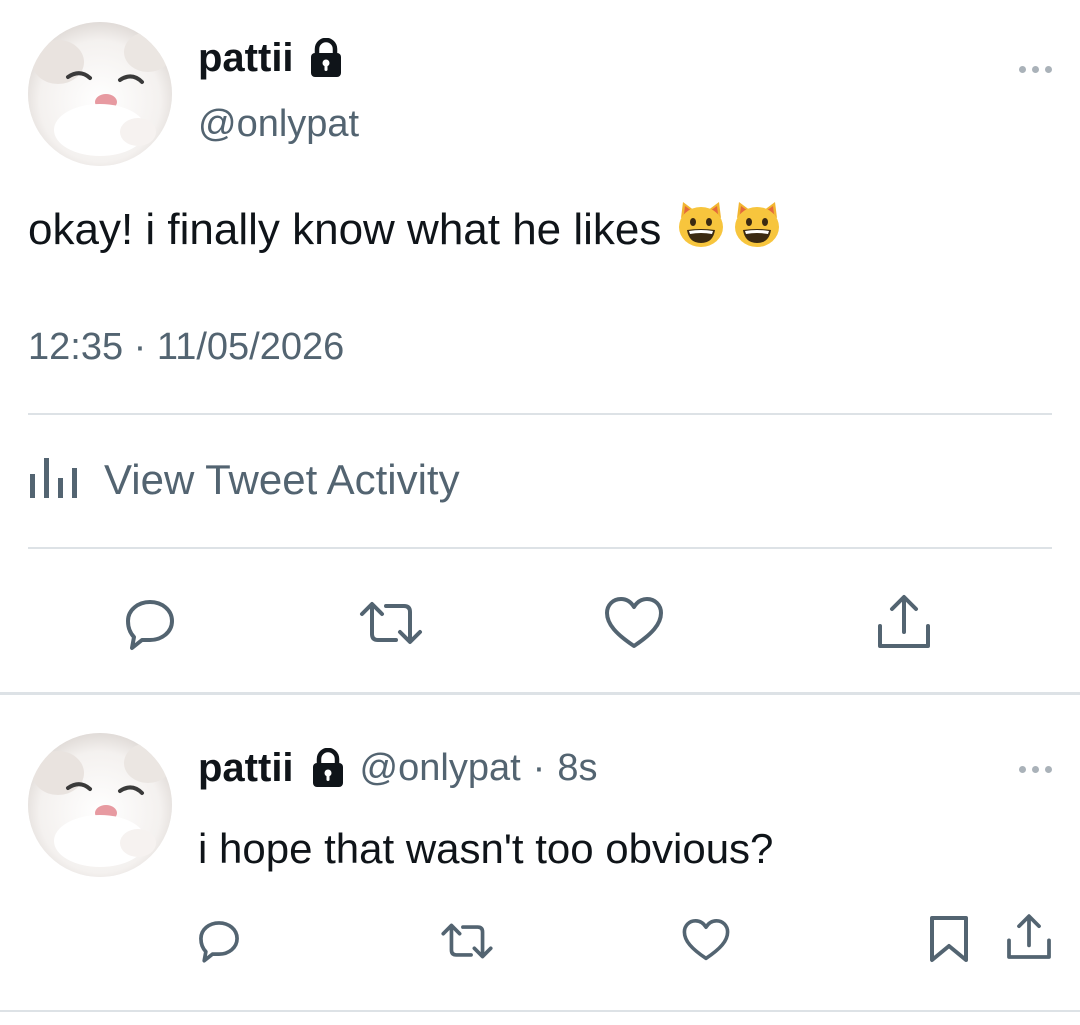 The width and height of the screenshot is (1080, 1025). What do you see at coordinates (278, 124) in the screenshot?
I see `author-handle: @onlypat` at bounding box center [278, 124].